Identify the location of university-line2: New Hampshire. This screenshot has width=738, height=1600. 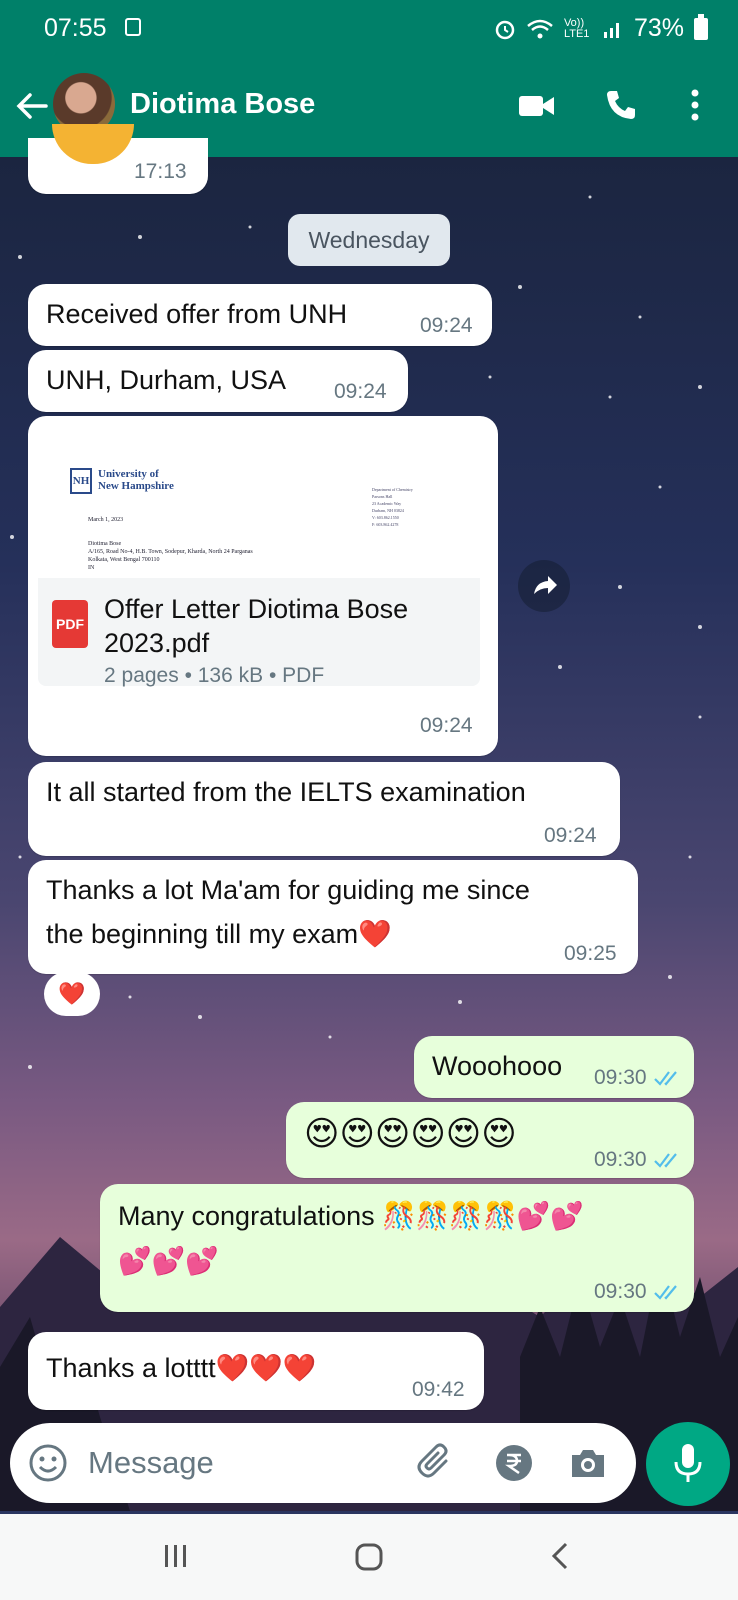
(136, 486).